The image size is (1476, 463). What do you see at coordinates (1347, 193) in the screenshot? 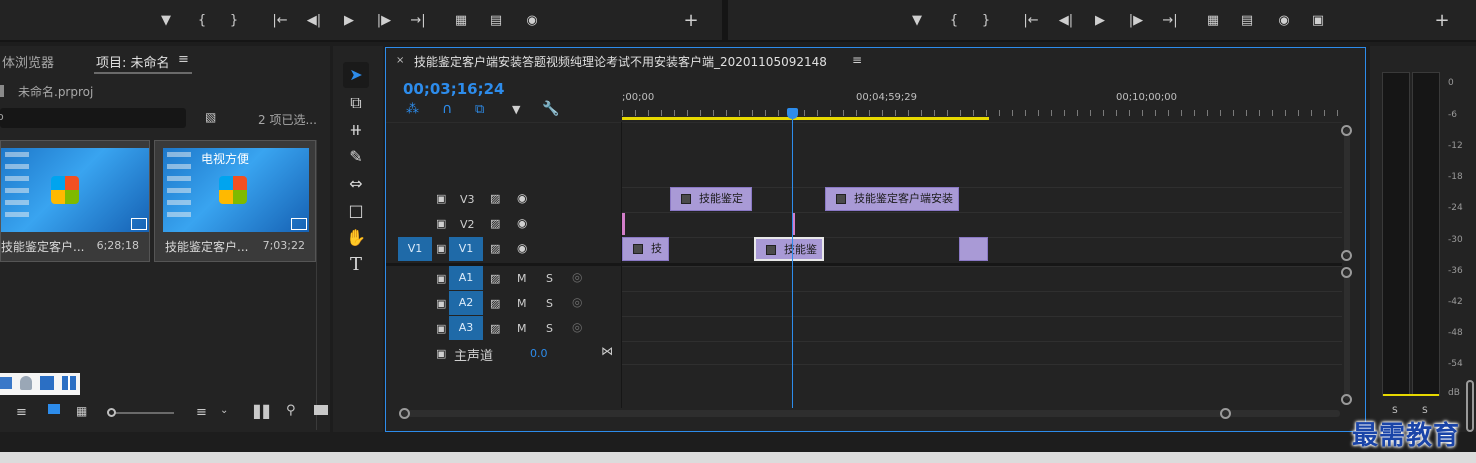
I see `vertical-scrollbar-video` at bounding box center [1347, 193].